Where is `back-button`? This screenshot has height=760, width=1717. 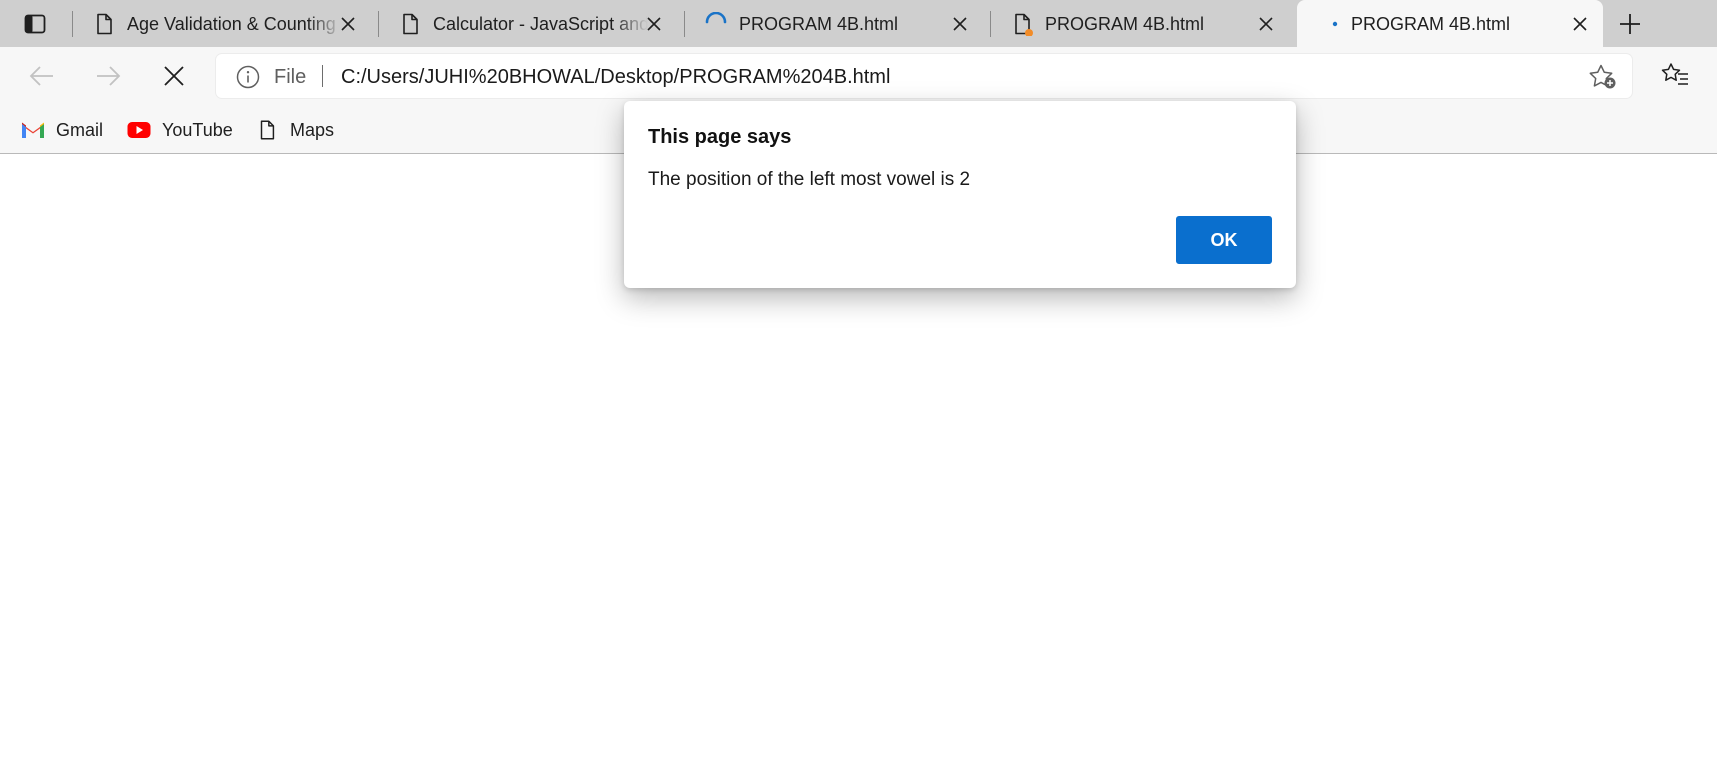
back-button is located at coordinates (42, 76).